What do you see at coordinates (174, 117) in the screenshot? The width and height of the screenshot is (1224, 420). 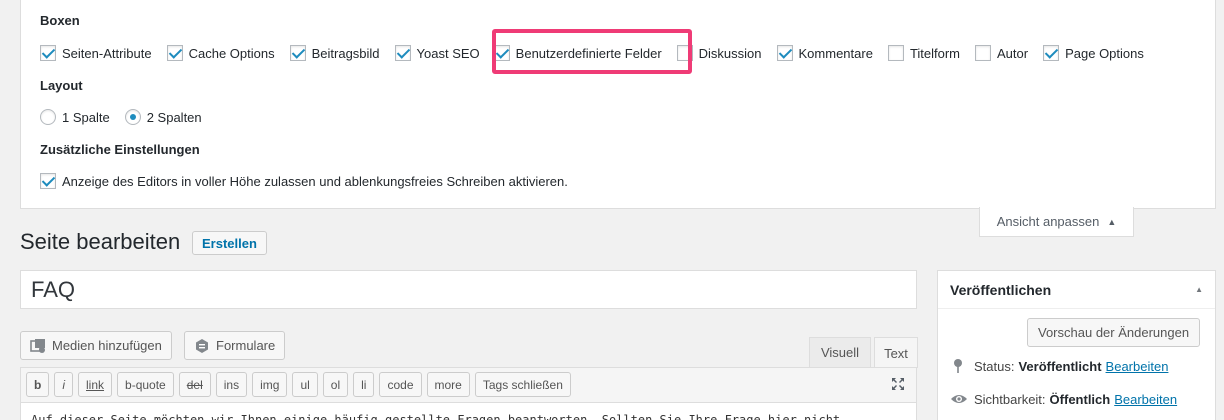 I see `radio-label: 2 Spalten` at bounding box center [174, 117].